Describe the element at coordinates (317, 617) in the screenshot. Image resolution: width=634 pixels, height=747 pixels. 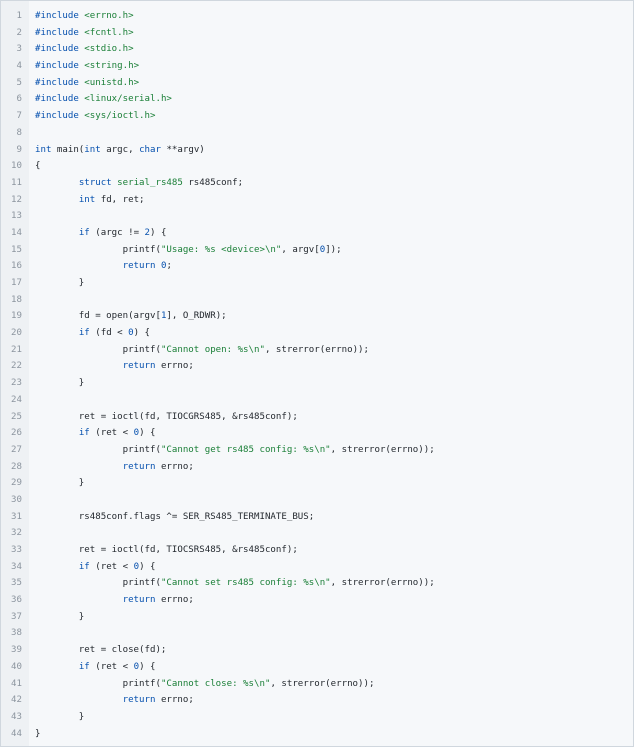
I see `code-line: 37 }` at that location.